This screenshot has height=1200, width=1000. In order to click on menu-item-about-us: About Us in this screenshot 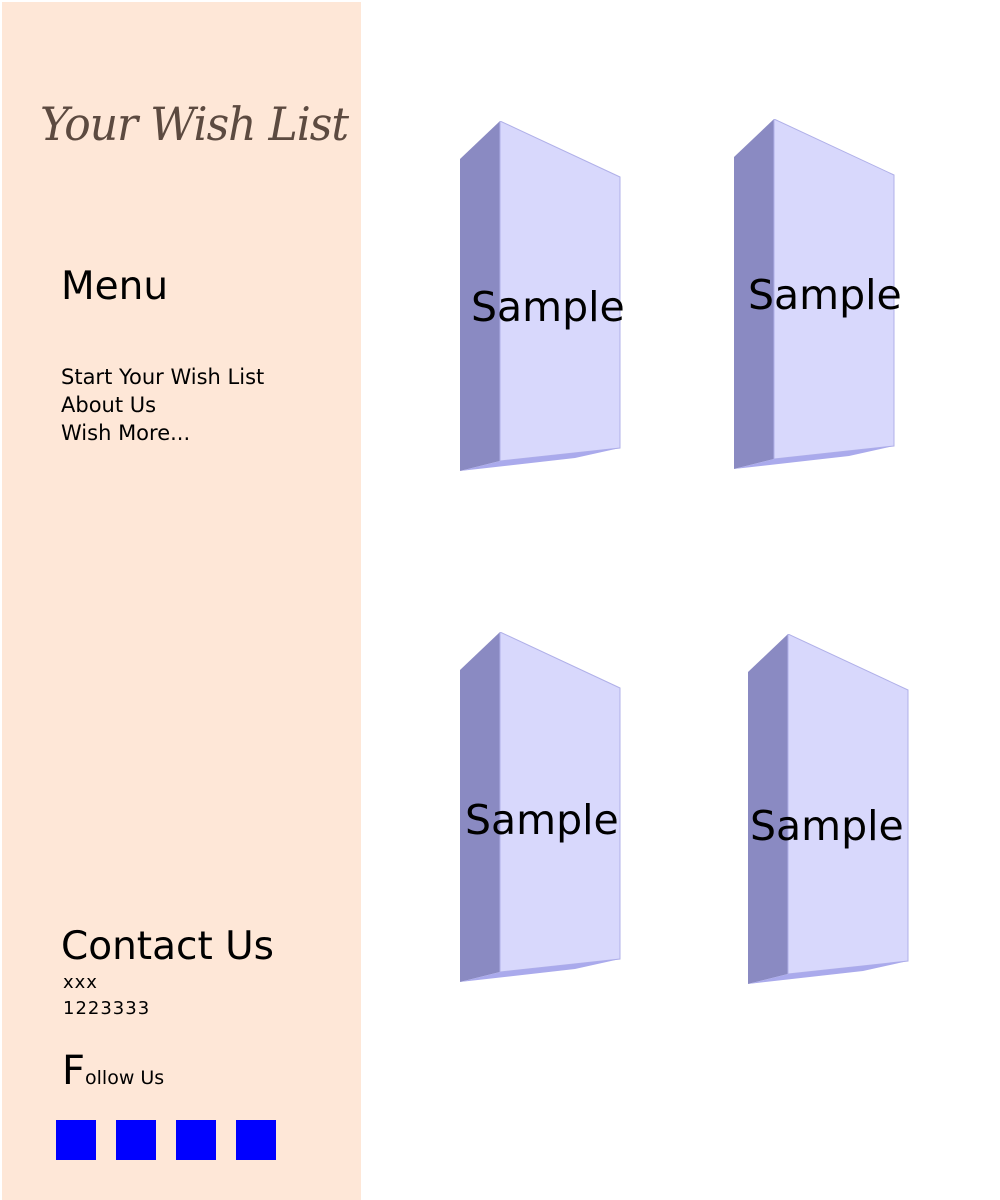, I will do `click(162, 405)`.